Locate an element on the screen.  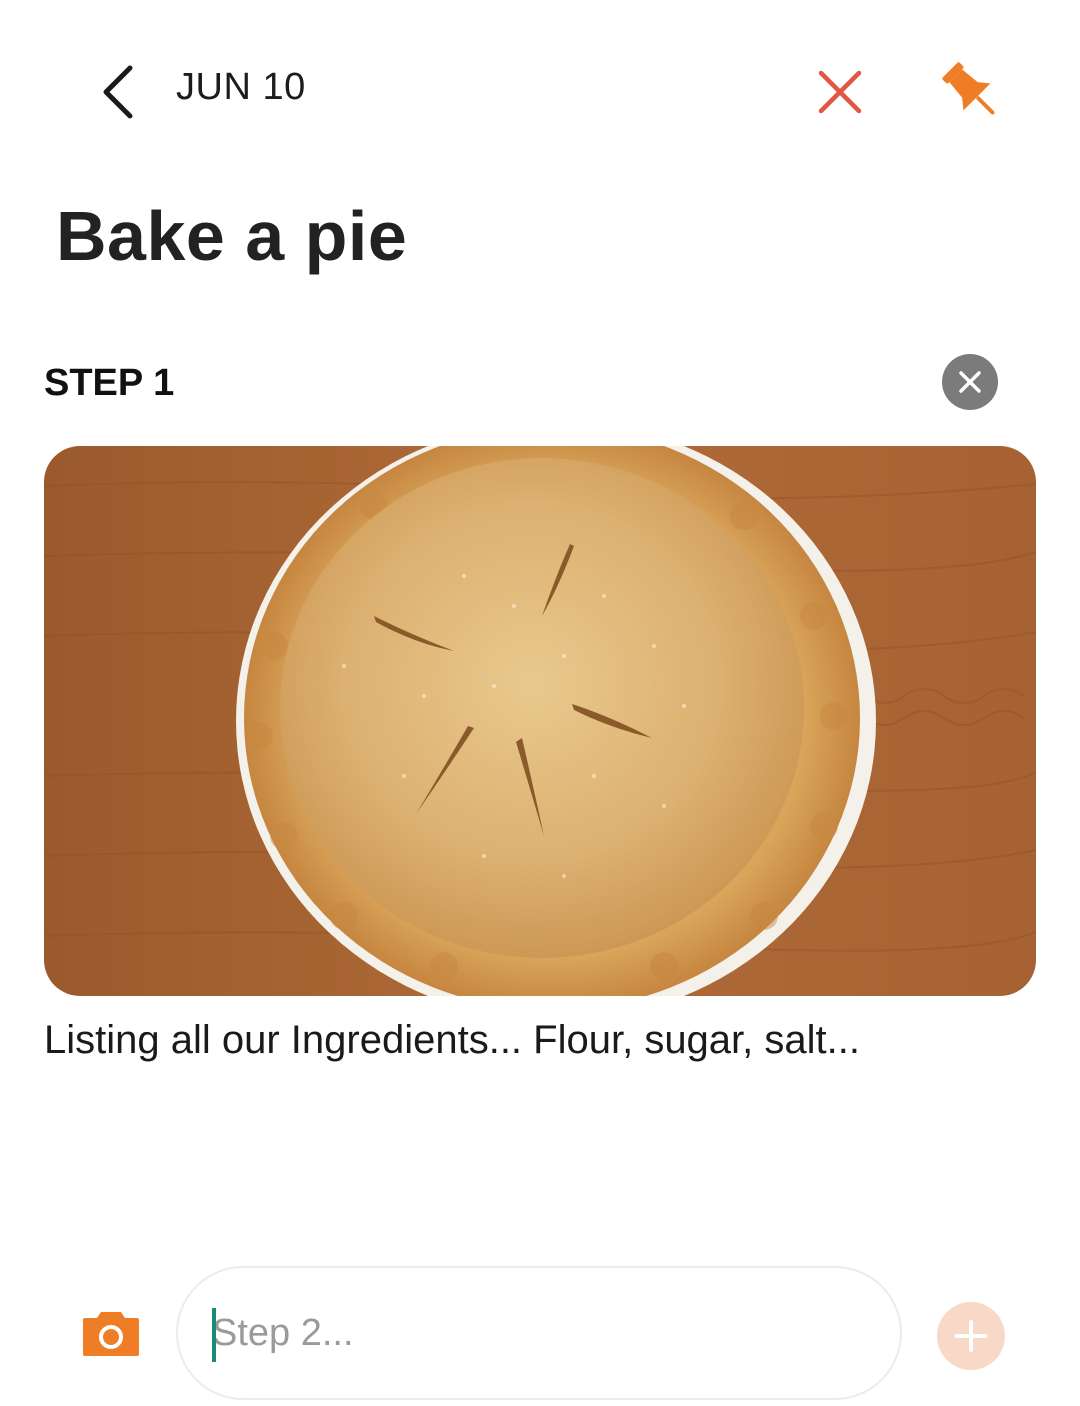
note-title: Bake a pie is located at coordinates (232, 236).